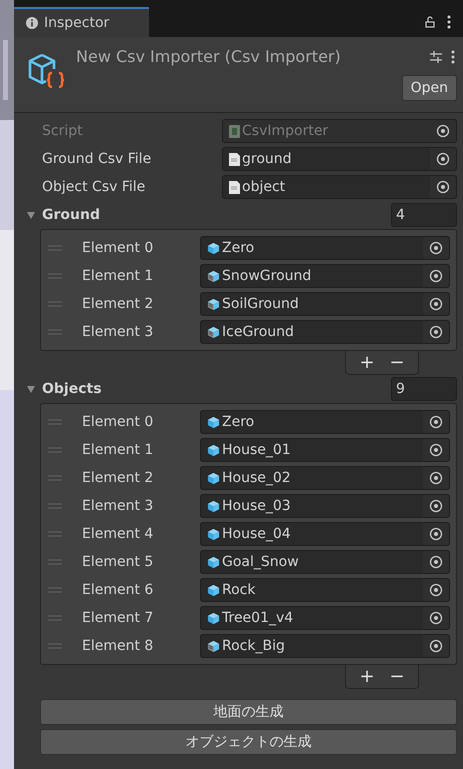 The image size is (463, 769). I want to click on element-label: Element 7, so click(118, 618).